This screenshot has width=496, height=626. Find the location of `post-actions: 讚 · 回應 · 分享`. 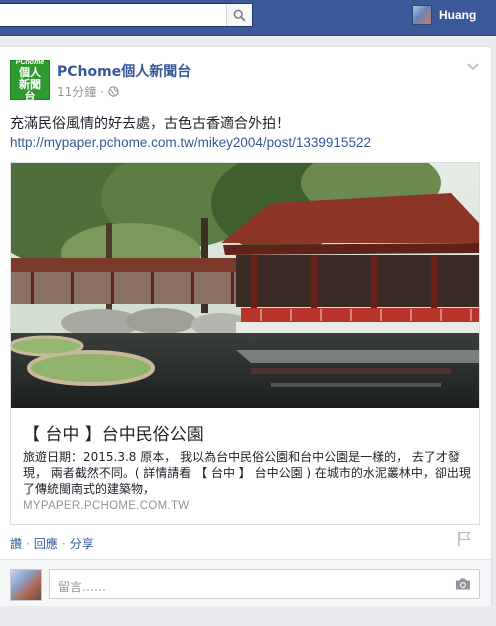

post-actions: 讚 · 回應 · 分享 is located at coordinates (52, 543).